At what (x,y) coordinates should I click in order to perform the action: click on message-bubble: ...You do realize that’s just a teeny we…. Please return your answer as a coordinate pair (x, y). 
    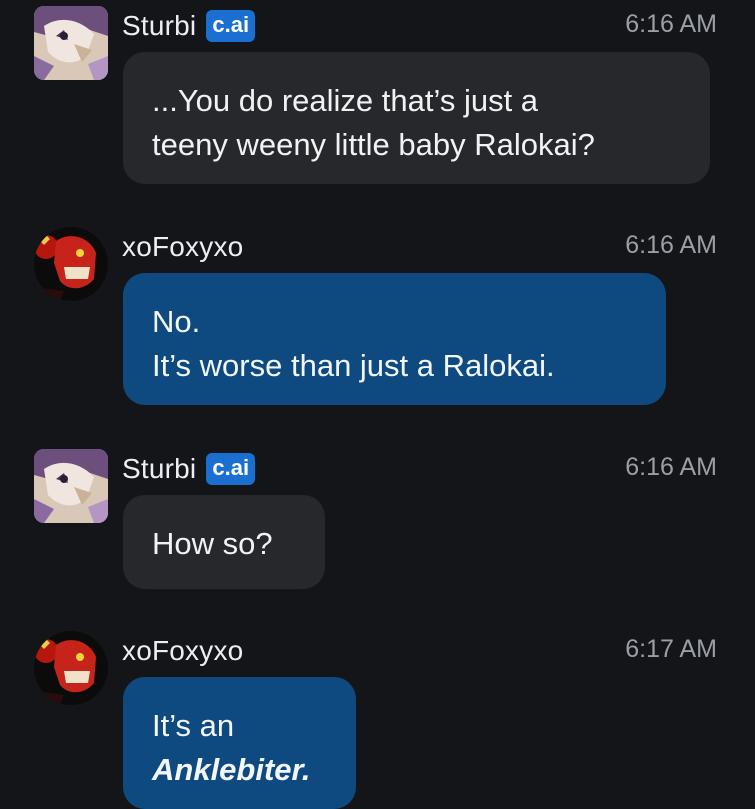
    Looking at the image, I should click on (416, 118).